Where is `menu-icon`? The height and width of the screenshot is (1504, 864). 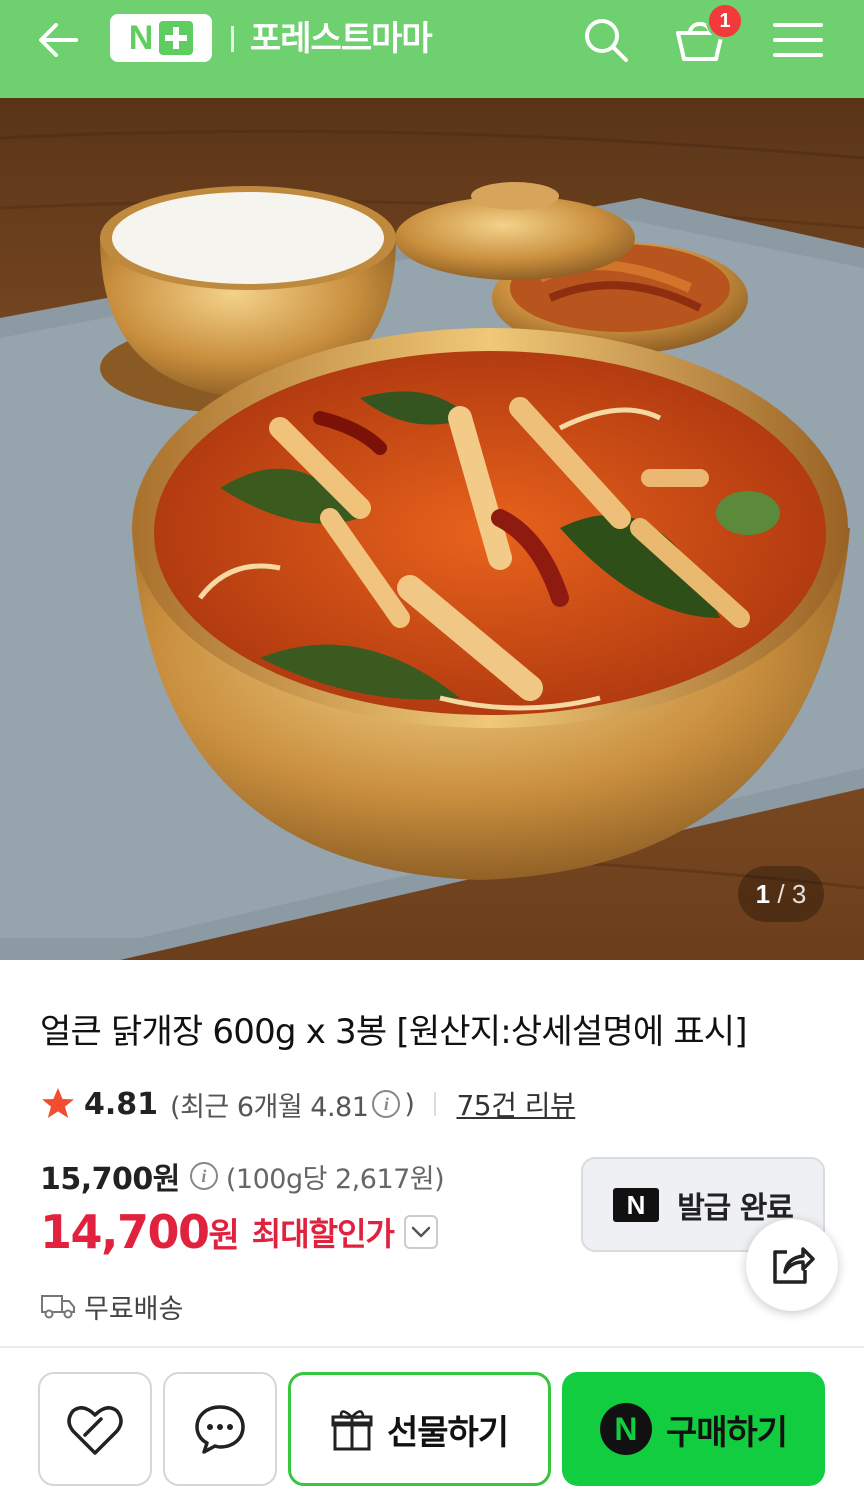
menu-icon is located at coordinates (798, 40).